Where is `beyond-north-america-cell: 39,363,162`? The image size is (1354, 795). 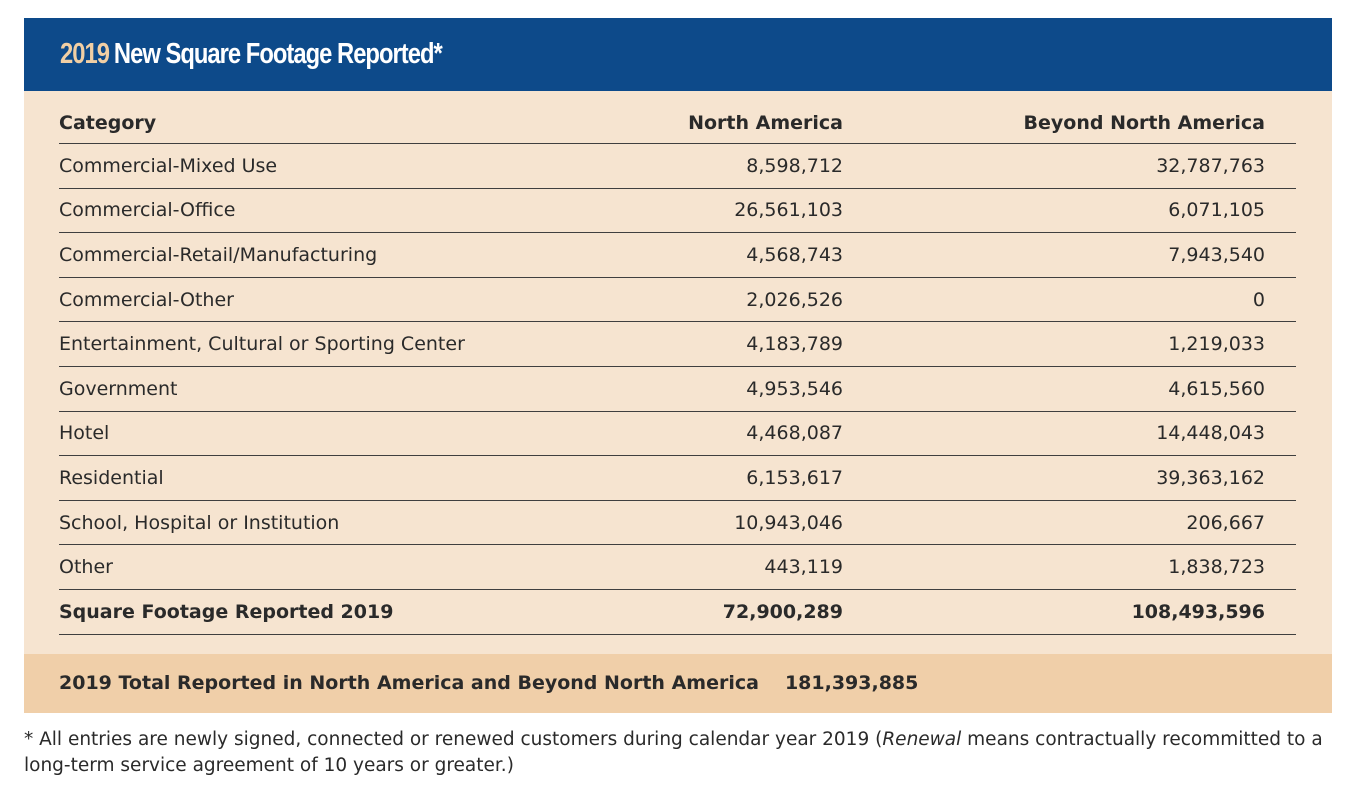
beyond-north-america-cell: 39,363,162 is located at coordinates (1069, 478).